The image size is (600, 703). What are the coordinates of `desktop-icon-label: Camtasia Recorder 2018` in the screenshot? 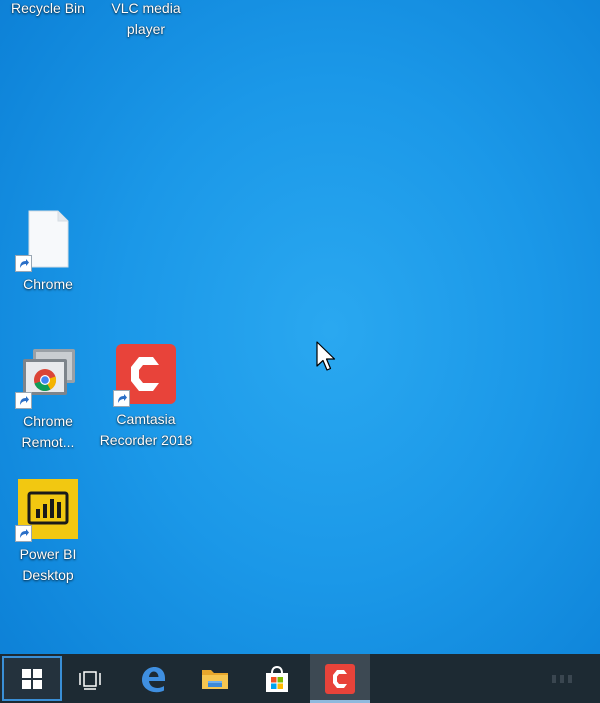 It's located at (146, 429).